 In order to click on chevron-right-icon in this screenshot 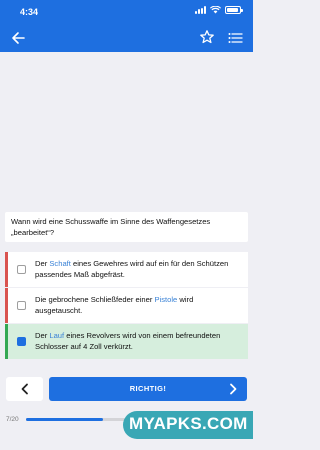, I will do `click(233, 389)`.